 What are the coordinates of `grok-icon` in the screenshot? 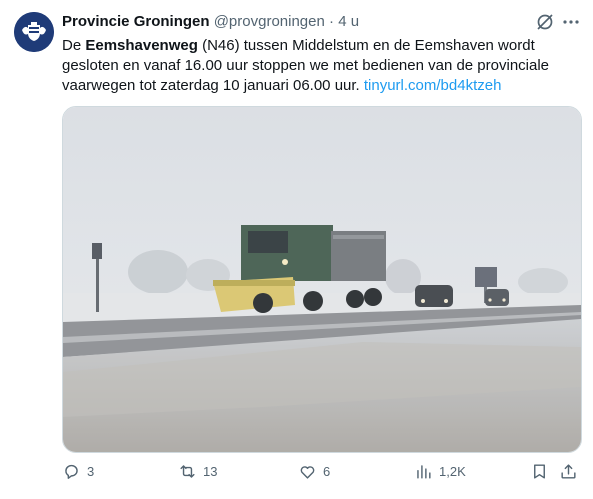 It's located at (545, 22).